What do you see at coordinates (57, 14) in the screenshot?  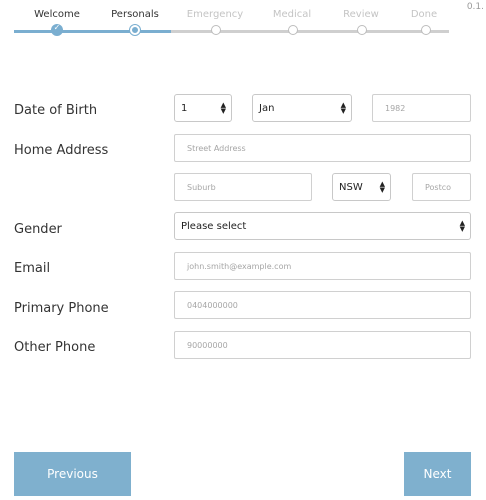 I see `step-welcome-label: Welcome` at bounding box center [57, 14].